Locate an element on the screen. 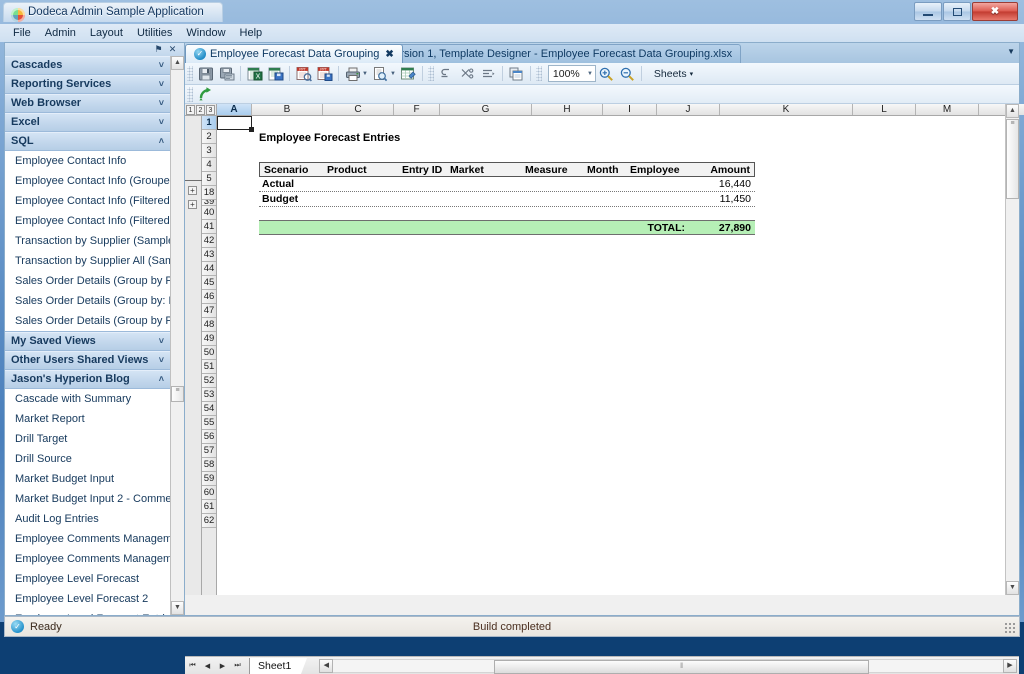 This screenshot has width=1024, height=674. hscroll-thumb: ‖ is located at coordinates (682, 666).